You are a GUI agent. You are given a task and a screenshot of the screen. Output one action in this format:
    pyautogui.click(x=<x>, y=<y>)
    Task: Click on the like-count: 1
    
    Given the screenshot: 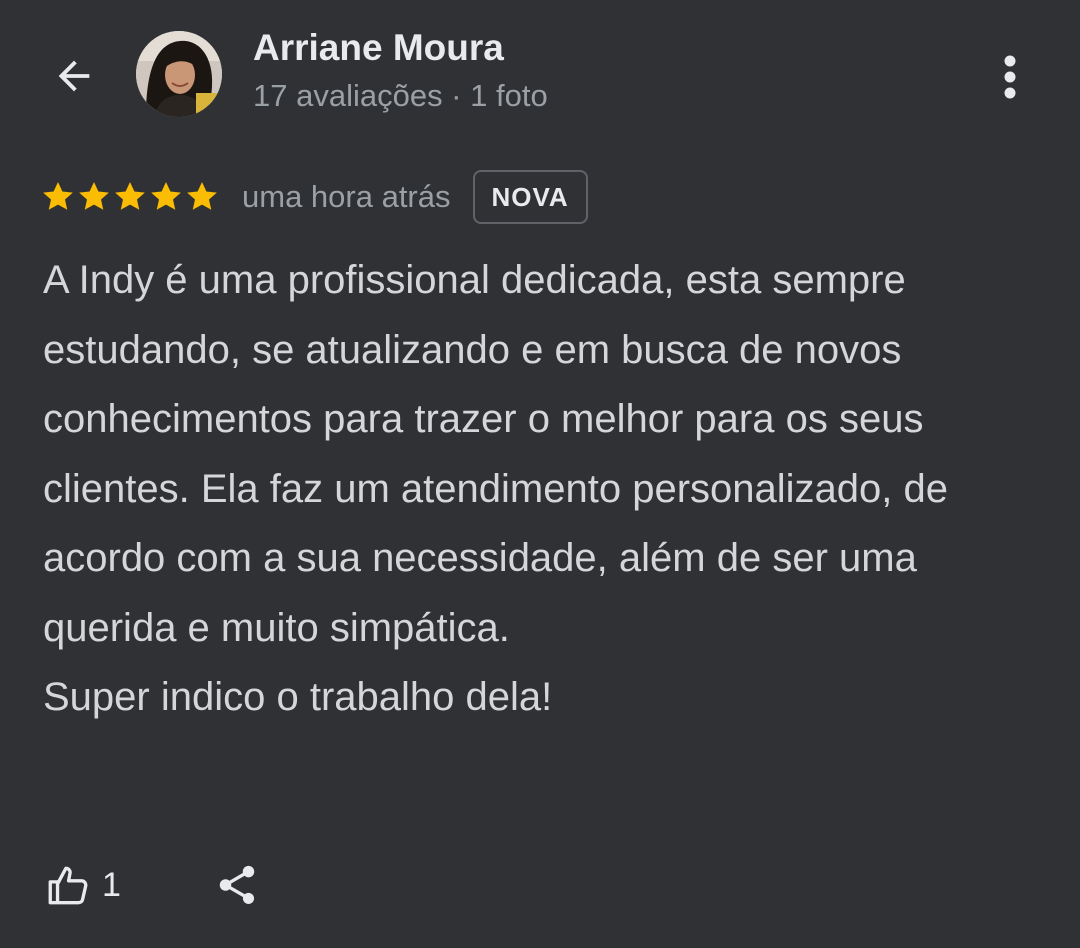 What is the action you would take?
    pyautogui.click(x=111, y=884)
    